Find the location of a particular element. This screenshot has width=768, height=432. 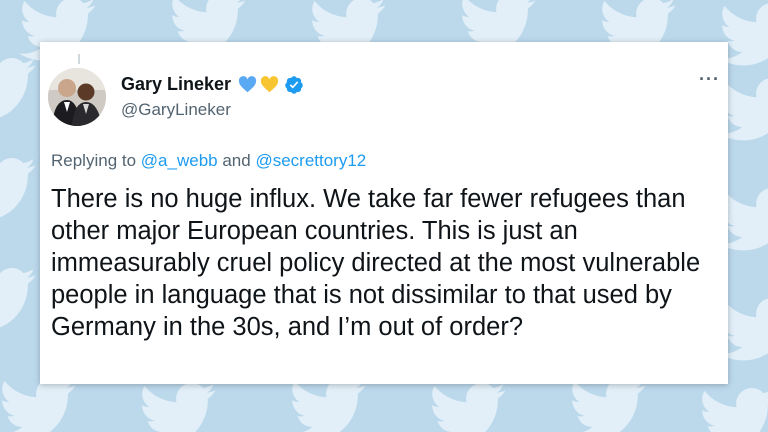

author-row: Gary Lineker is located at coordinates (212, 84).